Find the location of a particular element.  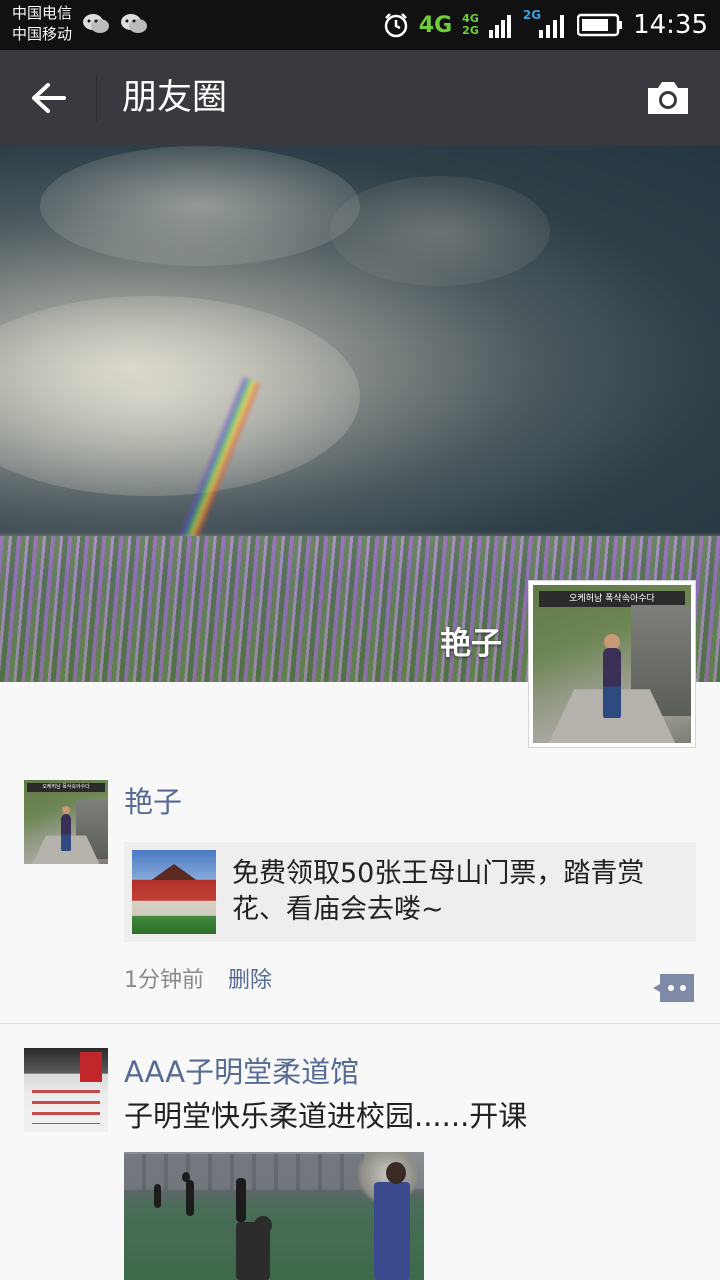

battery-icon is located at coordinates (600, 25).